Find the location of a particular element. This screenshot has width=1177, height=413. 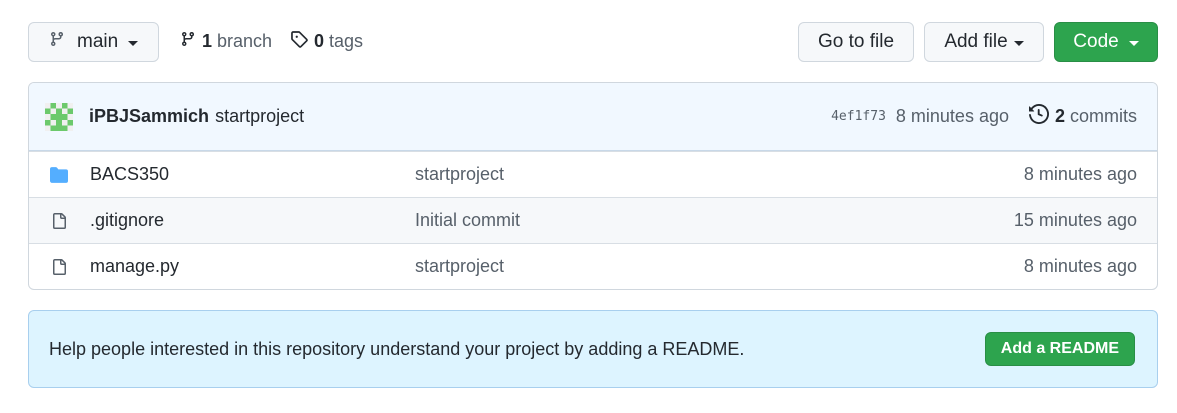

avatar is located at coordinates (59, 116).